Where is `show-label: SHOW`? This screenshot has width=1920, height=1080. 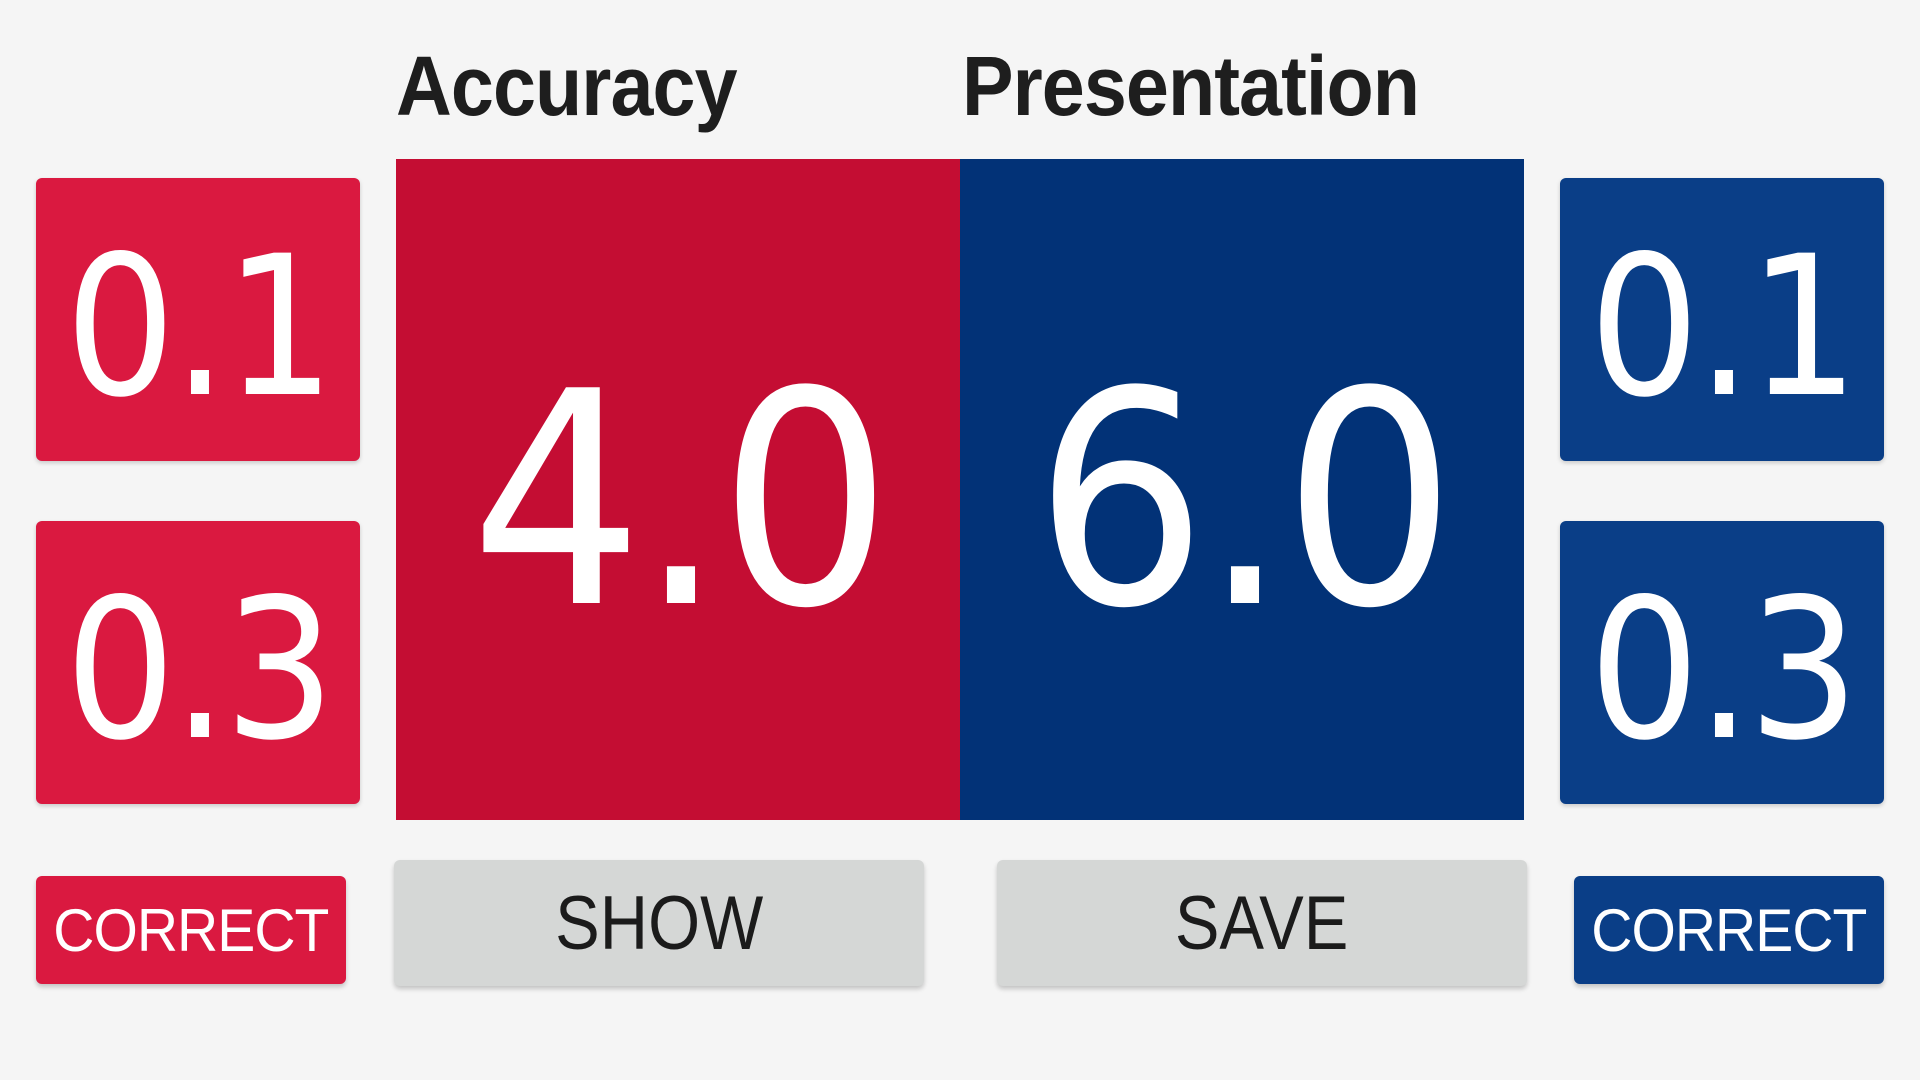 show-label: SHOW is located at coordinates (659, 923).